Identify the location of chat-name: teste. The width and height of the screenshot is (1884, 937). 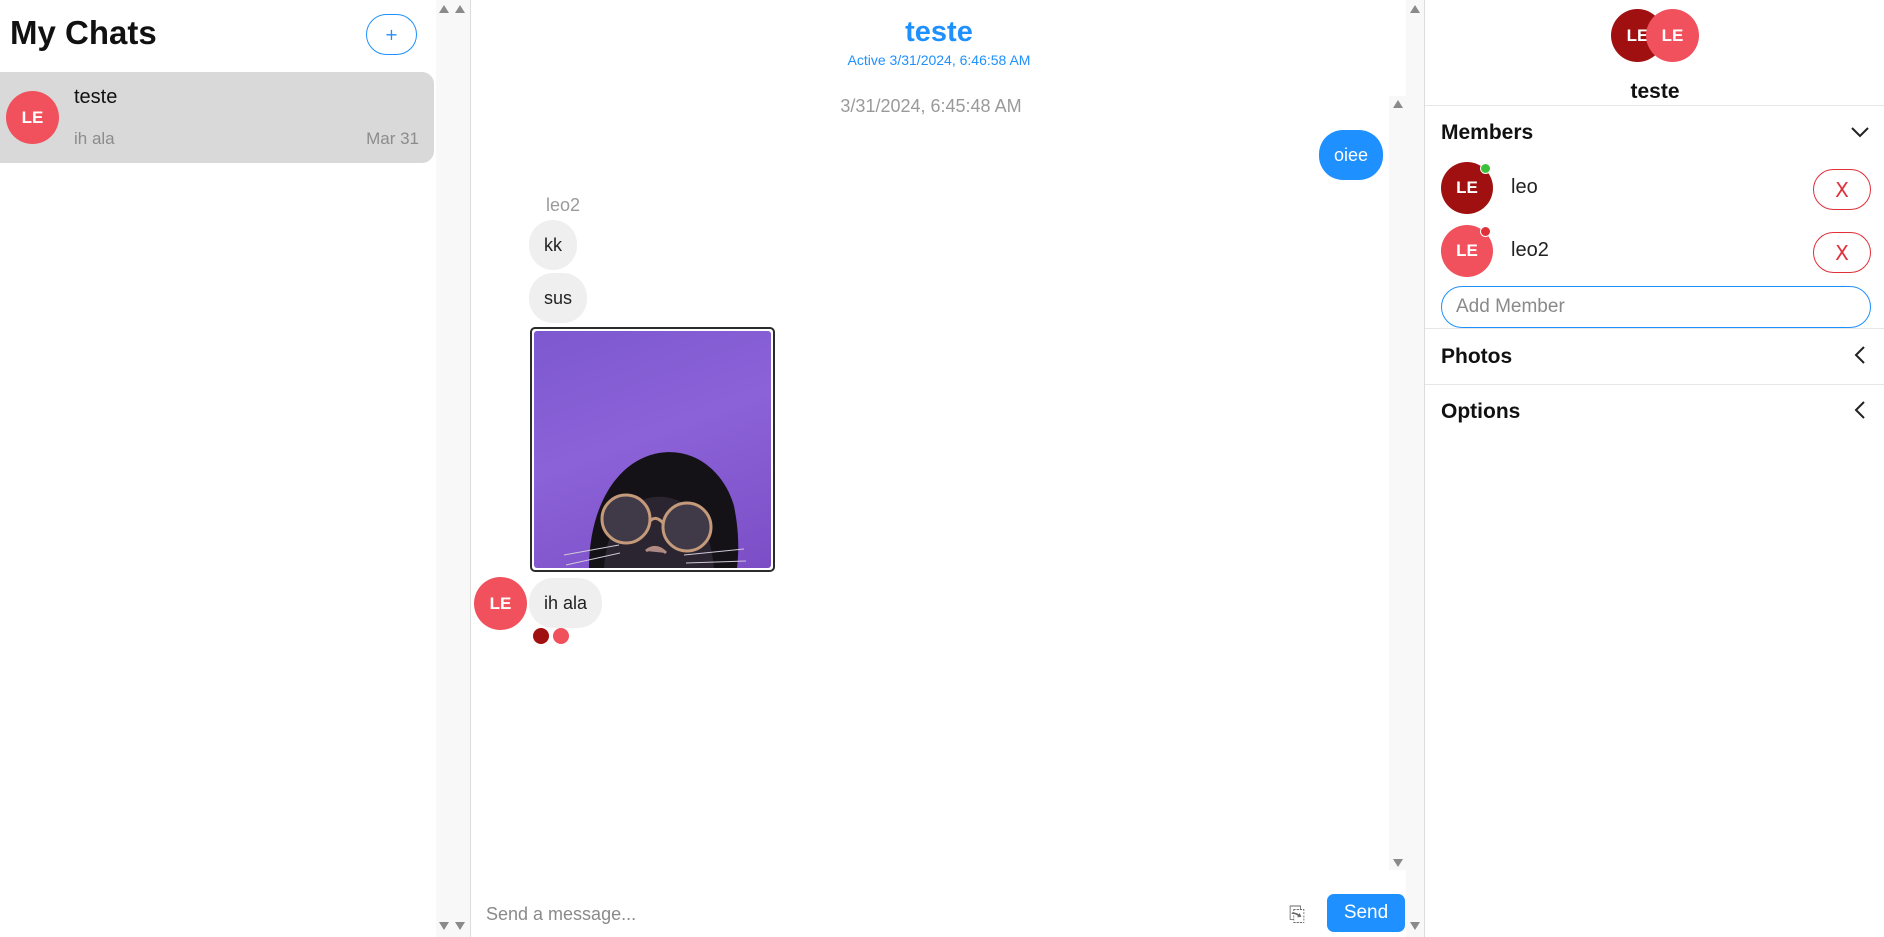
(96, 97).